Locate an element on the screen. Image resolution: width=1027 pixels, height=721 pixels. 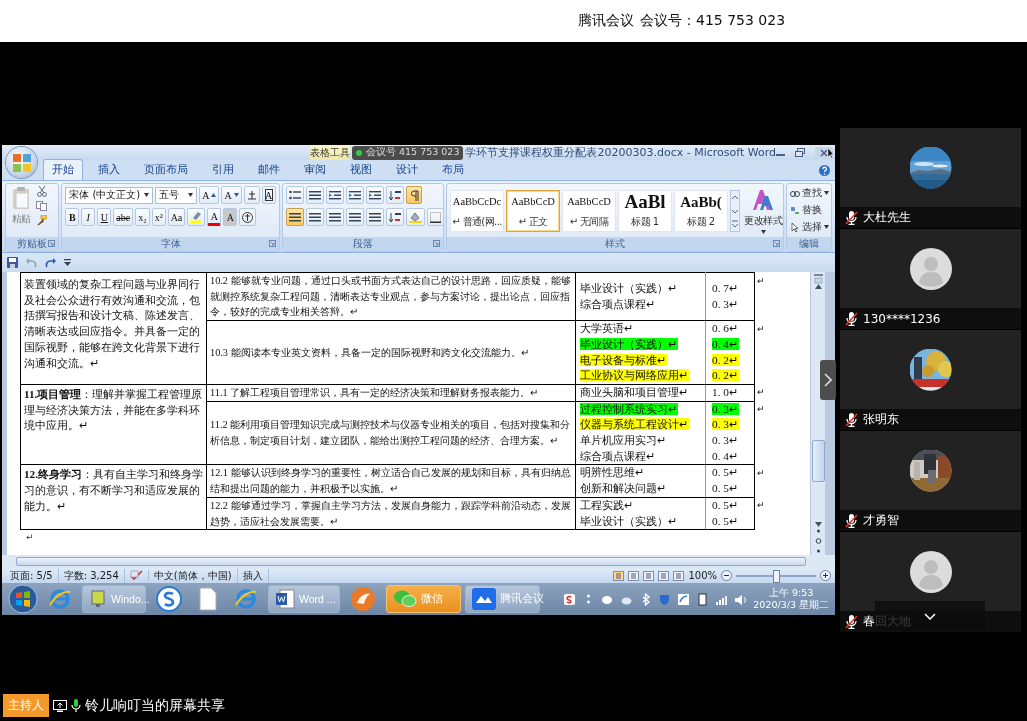
change-styles-label: 更改样式 is located at coordinates (763, 220).